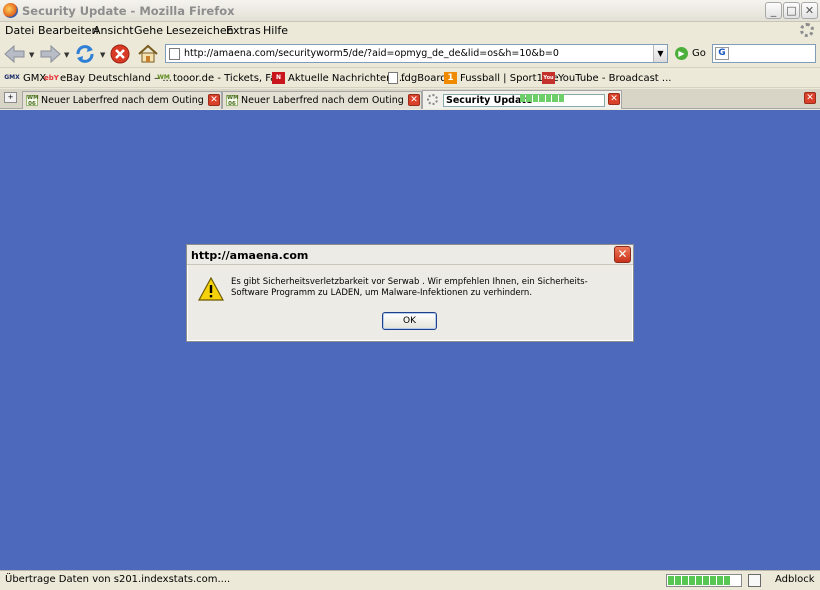  I want to click on url-history-dropdown-icon: ▼, so click(660, 53).